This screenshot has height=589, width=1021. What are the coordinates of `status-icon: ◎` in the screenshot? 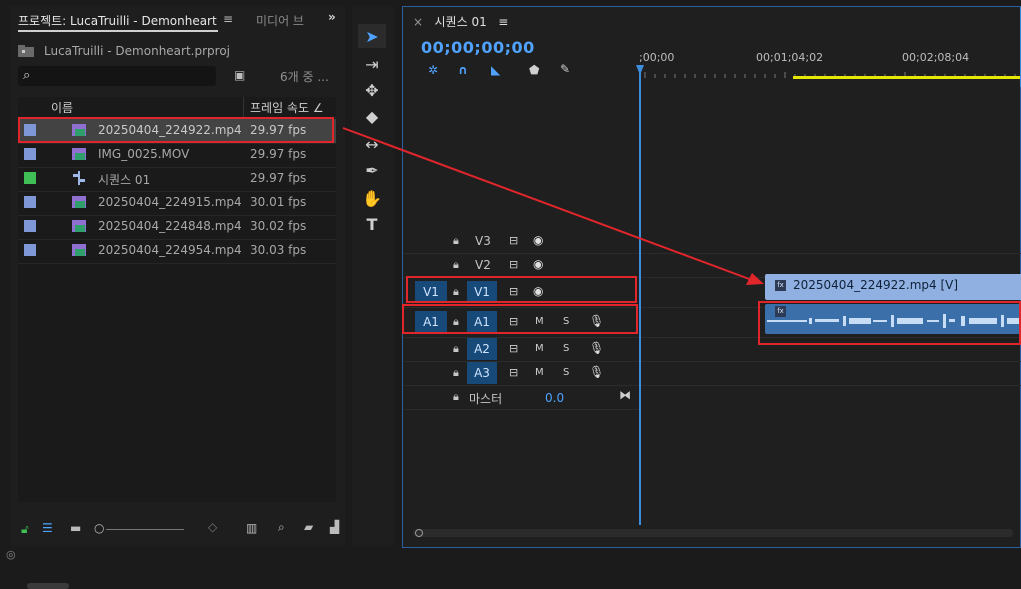 It's located at (11, 554).